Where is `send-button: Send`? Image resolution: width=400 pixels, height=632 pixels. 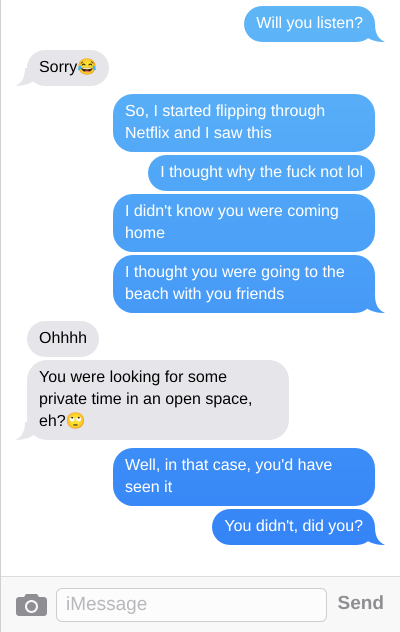
send-button: Send is located at coordinates (361, 604).